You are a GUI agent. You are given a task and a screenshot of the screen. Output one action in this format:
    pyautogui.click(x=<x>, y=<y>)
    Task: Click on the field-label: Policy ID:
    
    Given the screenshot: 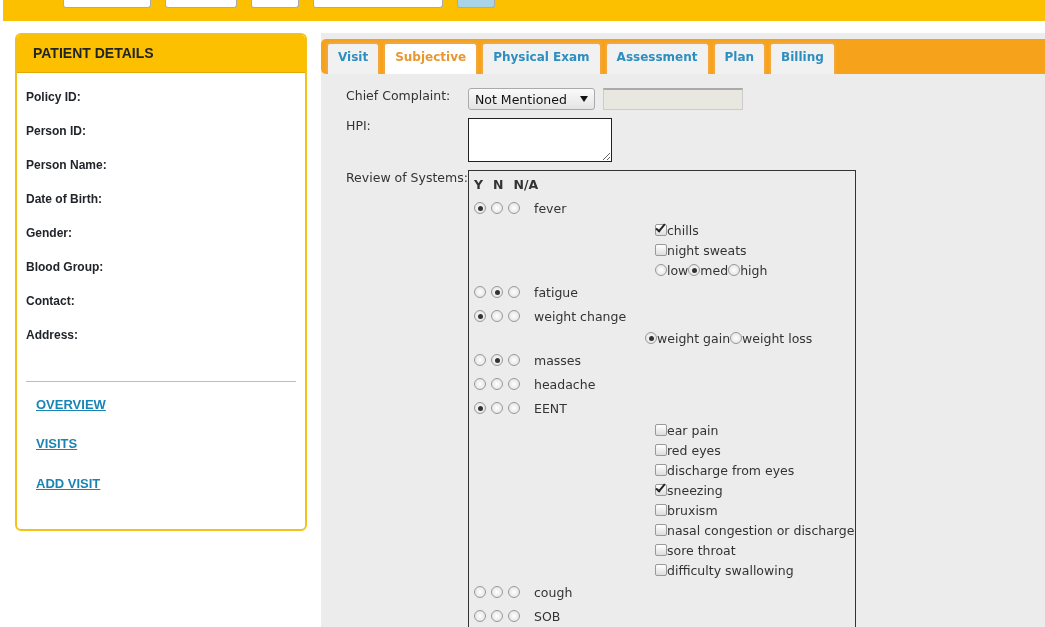 What is the action you would take?
    pyautogui.click(x=54, y=97)
    